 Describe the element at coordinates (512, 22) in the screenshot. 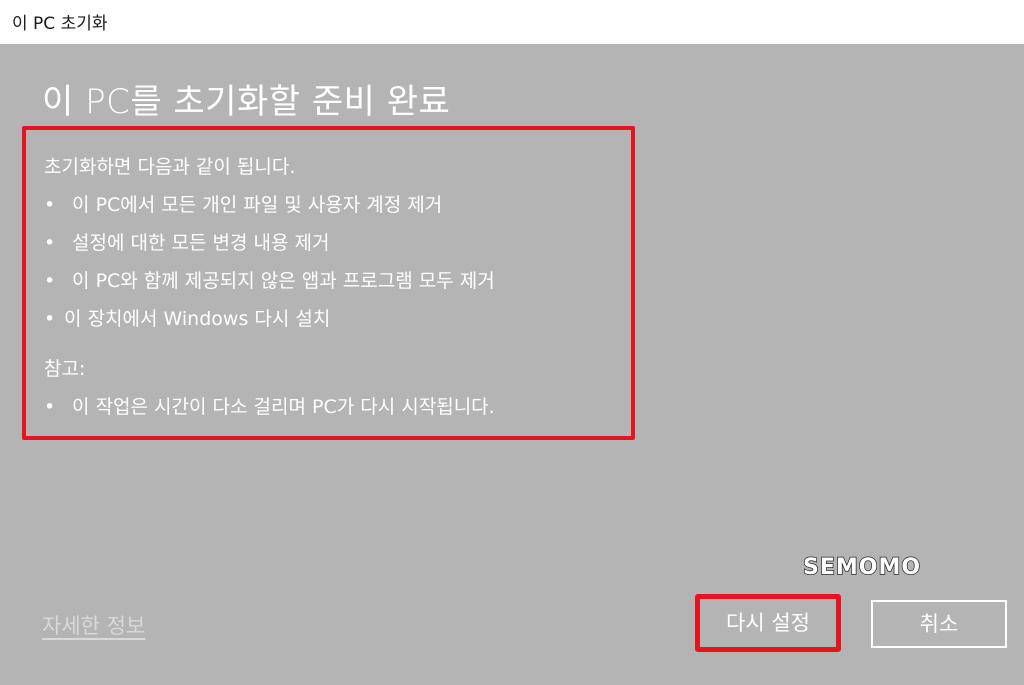

I see `title-bar: 이 PC 초기화` at that location.